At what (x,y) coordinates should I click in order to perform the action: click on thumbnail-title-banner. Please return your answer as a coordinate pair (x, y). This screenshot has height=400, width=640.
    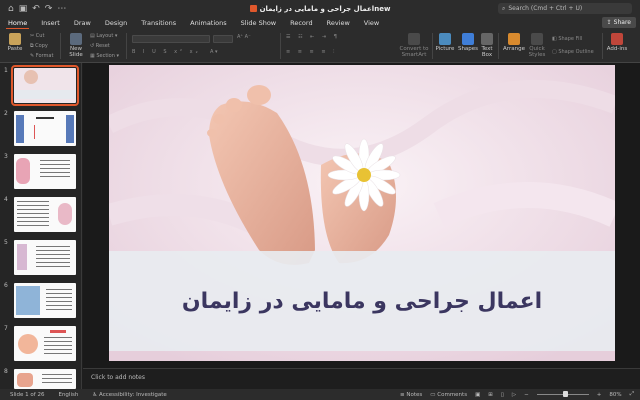
    Looking at the image, I should click on (45, 94).